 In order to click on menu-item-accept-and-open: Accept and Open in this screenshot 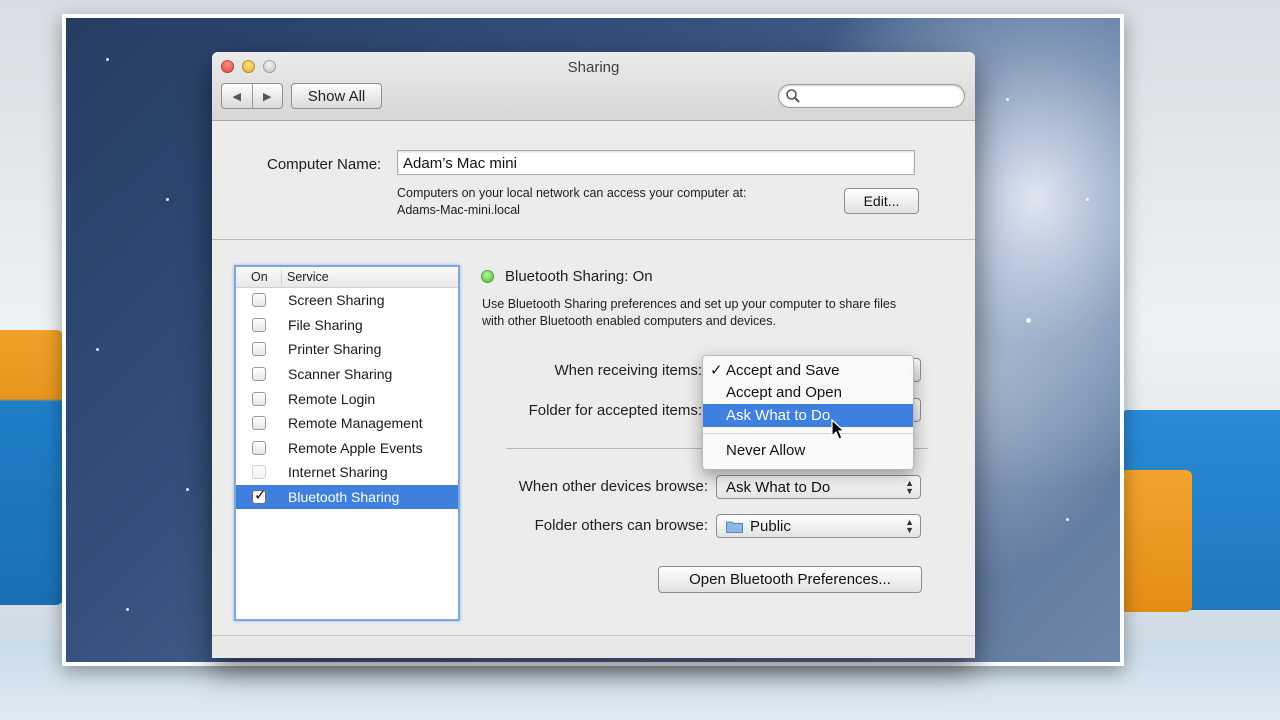, I will do `click(808, 393)`.